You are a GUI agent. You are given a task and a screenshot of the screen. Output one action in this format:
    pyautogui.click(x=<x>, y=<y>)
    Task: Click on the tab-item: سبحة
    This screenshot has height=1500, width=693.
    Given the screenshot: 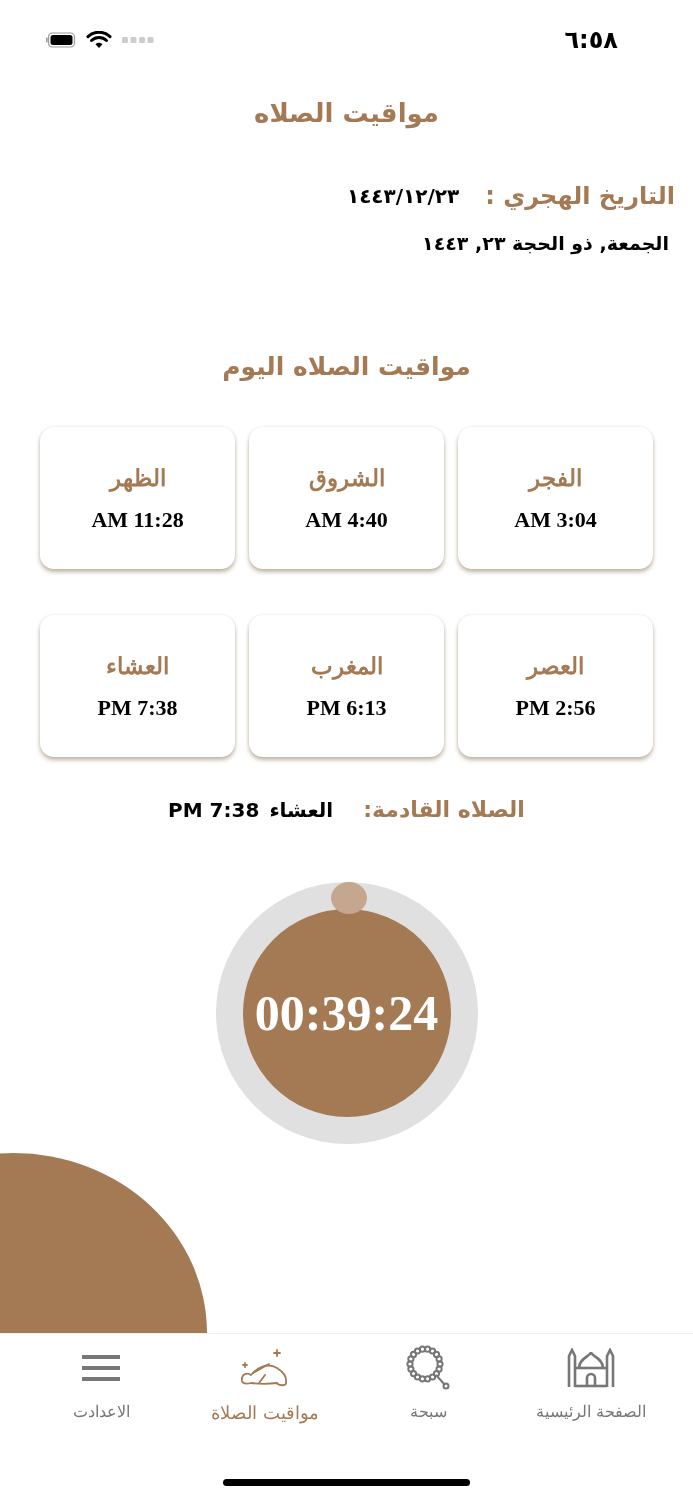 What is the action you would take?
    pyautogui.click(x=428, y=1382)
    